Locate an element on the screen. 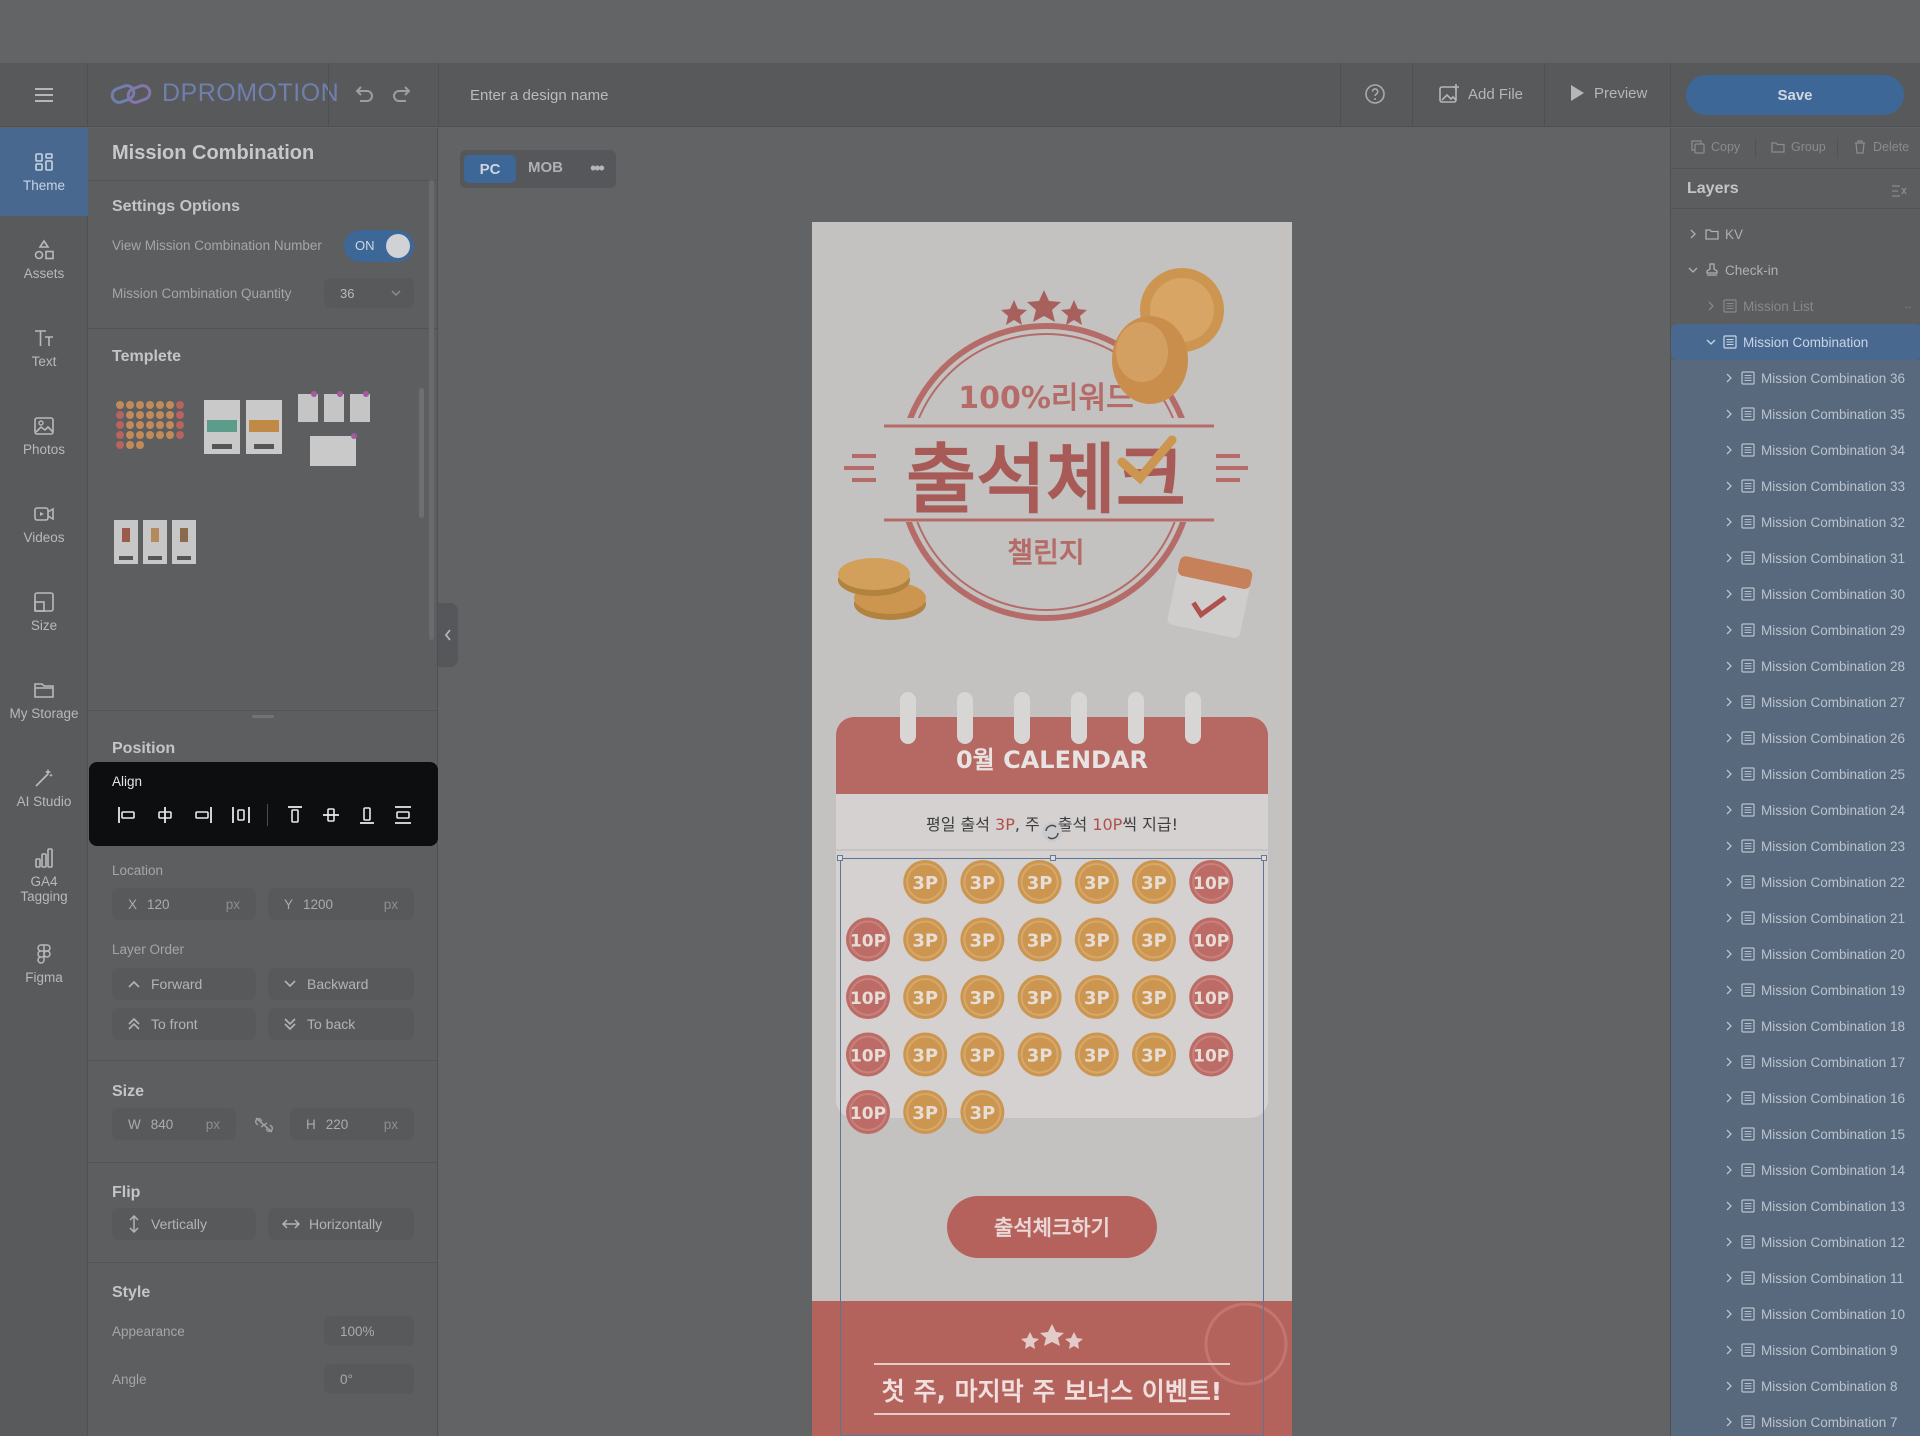 The image size is (1920, 1436). collapse-panel-button is located at coordinates (448, 635).